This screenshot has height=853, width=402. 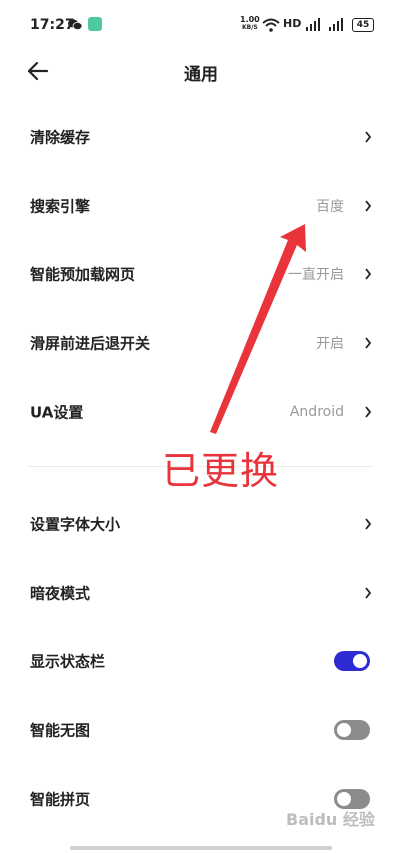 What do you see at coordinates (201, 137) in the screenshot?
I see `settings-row-clear-cache: 清除缓存` at bounding box center [201, 137].